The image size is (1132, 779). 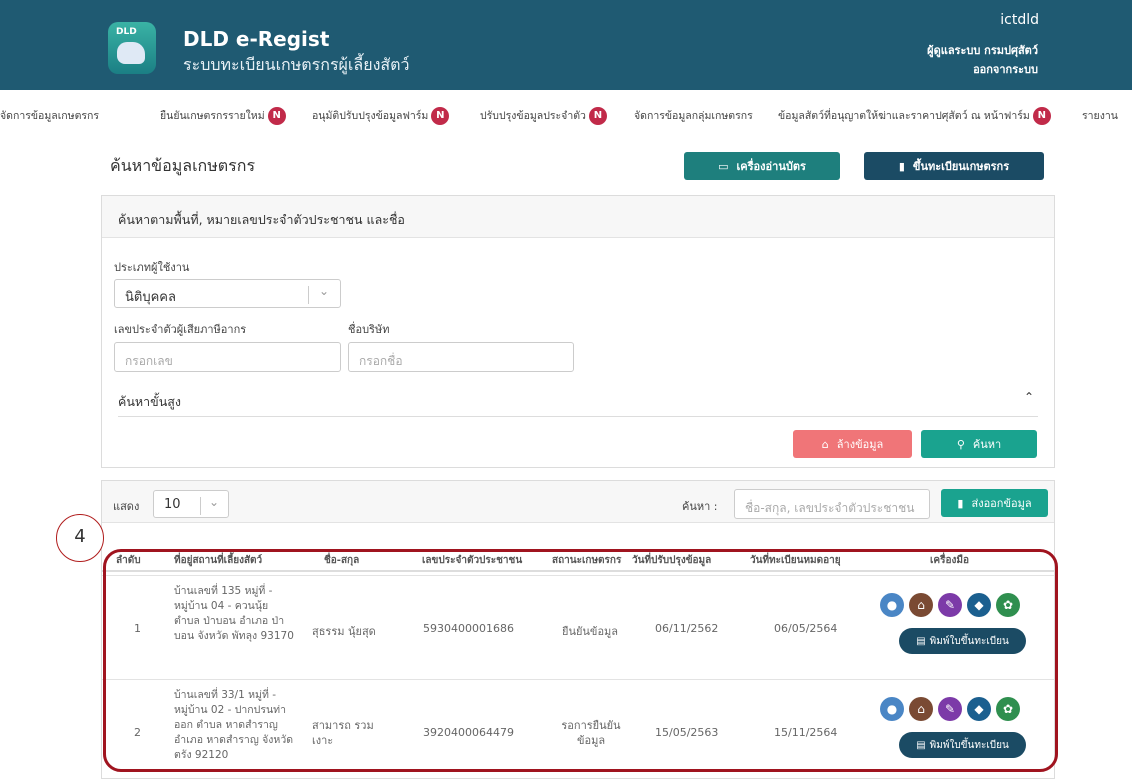 What do you see at coordinates (901, 166) in the screenshot?
I see `file-icon: ▮` at bounding box center [901, 166].